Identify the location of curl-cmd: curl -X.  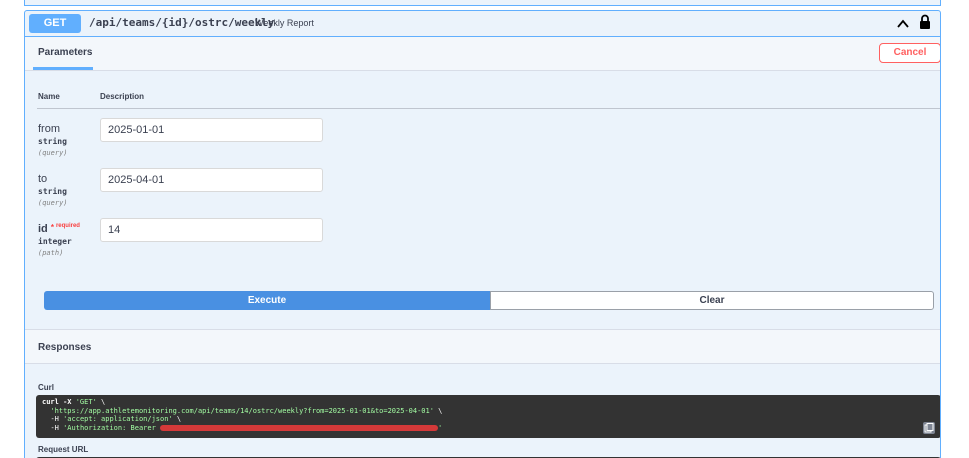
(59, 402).